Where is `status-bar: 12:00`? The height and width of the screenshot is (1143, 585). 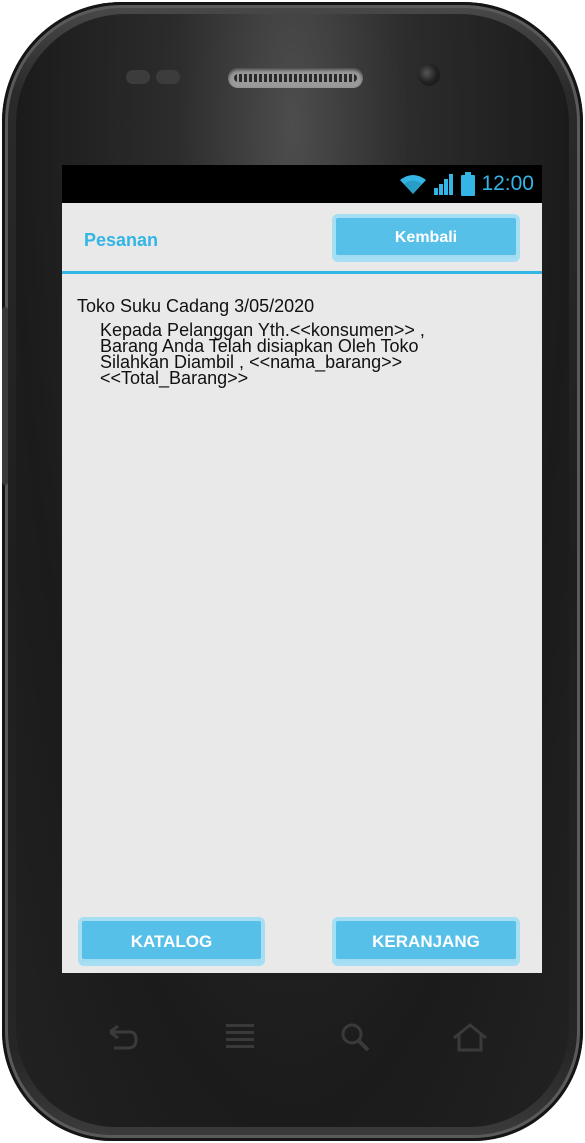
status-bar: 12:00 is located at coordinates (302, 184).